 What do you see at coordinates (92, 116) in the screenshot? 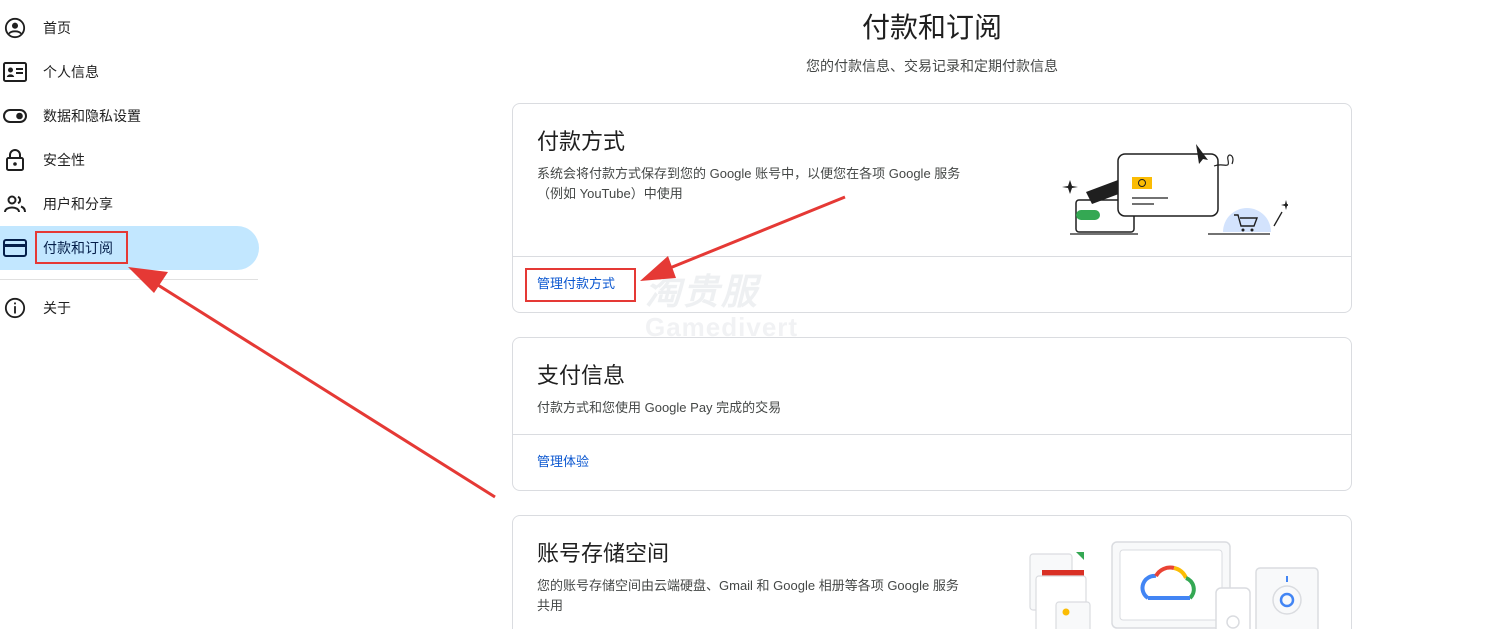
I see `sidebar-item-label: 数据和隐私设置` at bounding box center [92, 116].